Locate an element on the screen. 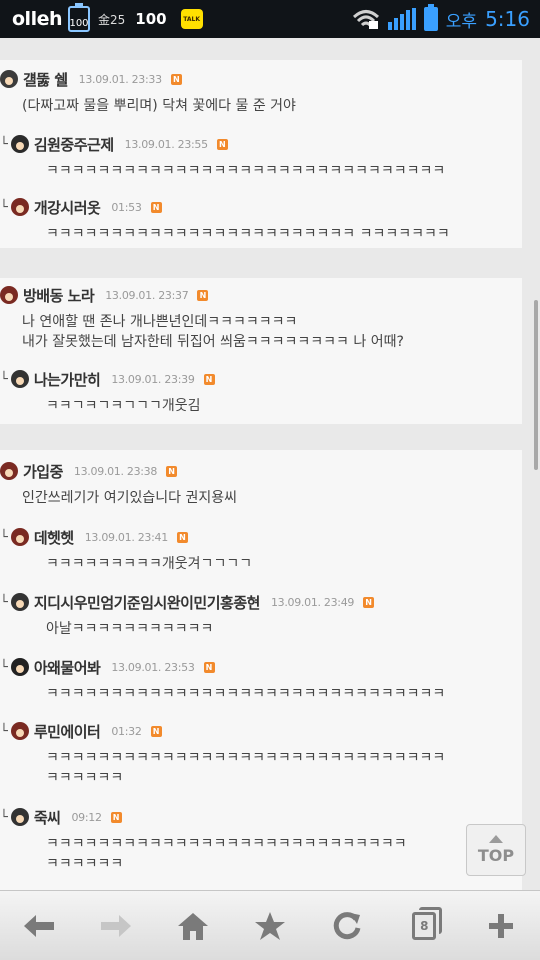 Image resolution: width=540 pixels, height=960 pixels. comment-author: 죽씨 is located at coordinates (47, 817).